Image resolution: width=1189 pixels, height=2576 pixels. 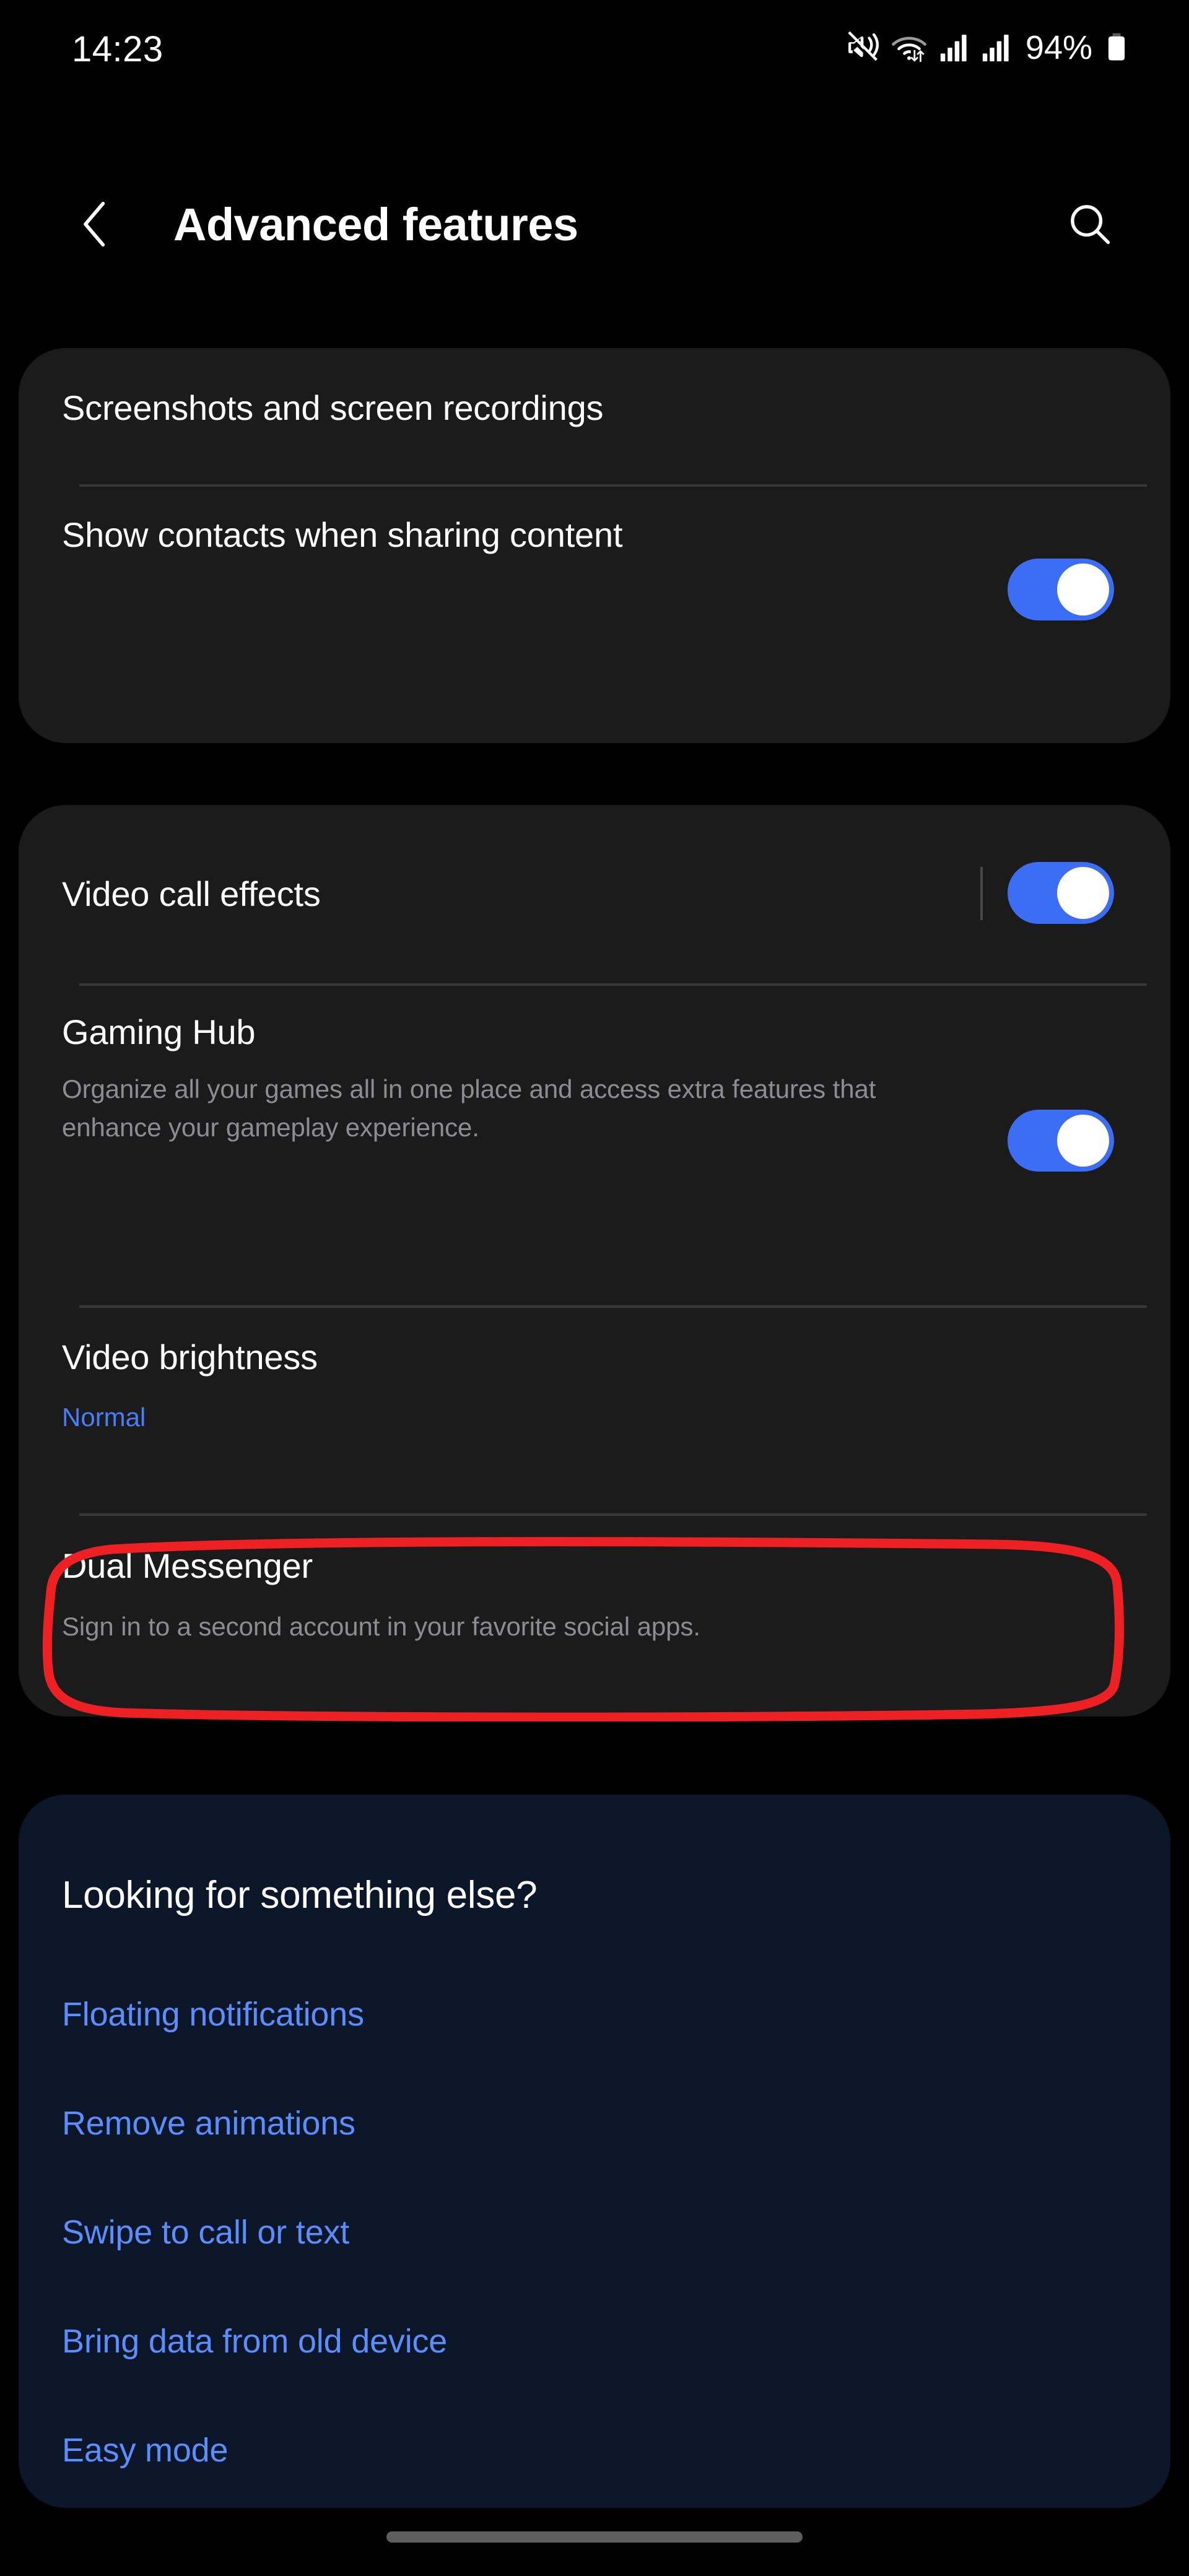 I want to click on status-time: 14:23, so click(x=117, y=49).